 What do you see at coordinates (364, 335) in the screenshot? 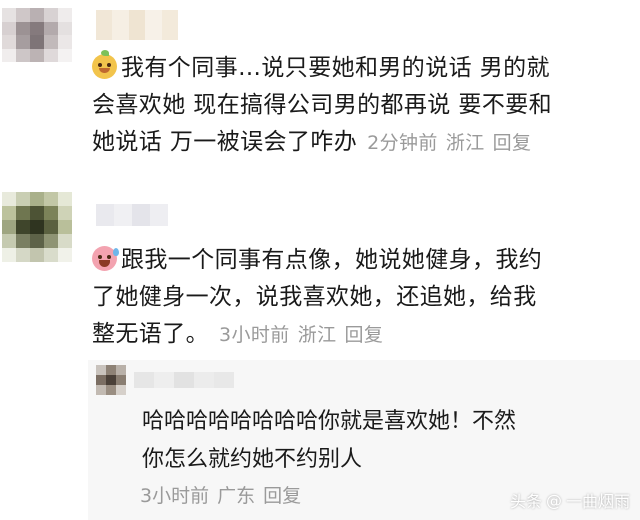
I see `comment-2-reply-button: 回复` at bounding box center [364, 335].